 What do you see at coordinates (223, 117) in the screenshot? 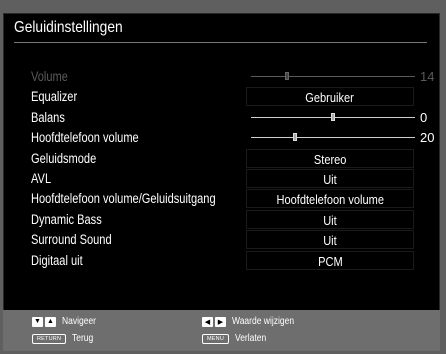
I see `setting-row-balans: Balans 0` at bounding box center [223, 117].